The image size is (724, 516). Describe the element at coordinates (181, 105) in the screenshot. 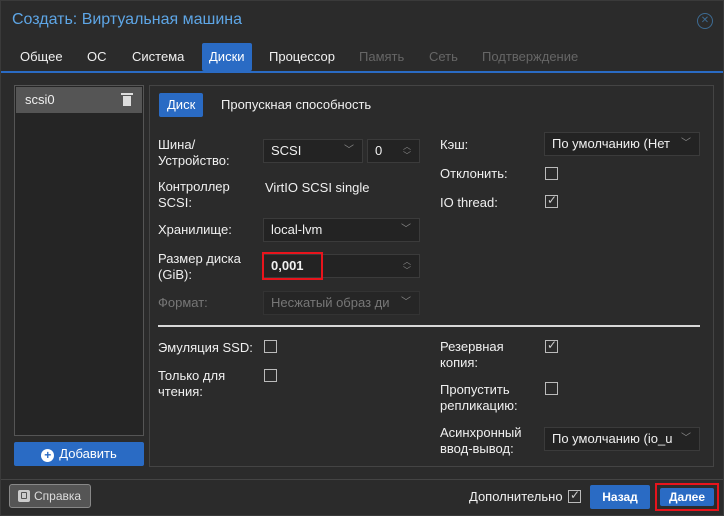

I see `subtab-disk: Диск` at that location.